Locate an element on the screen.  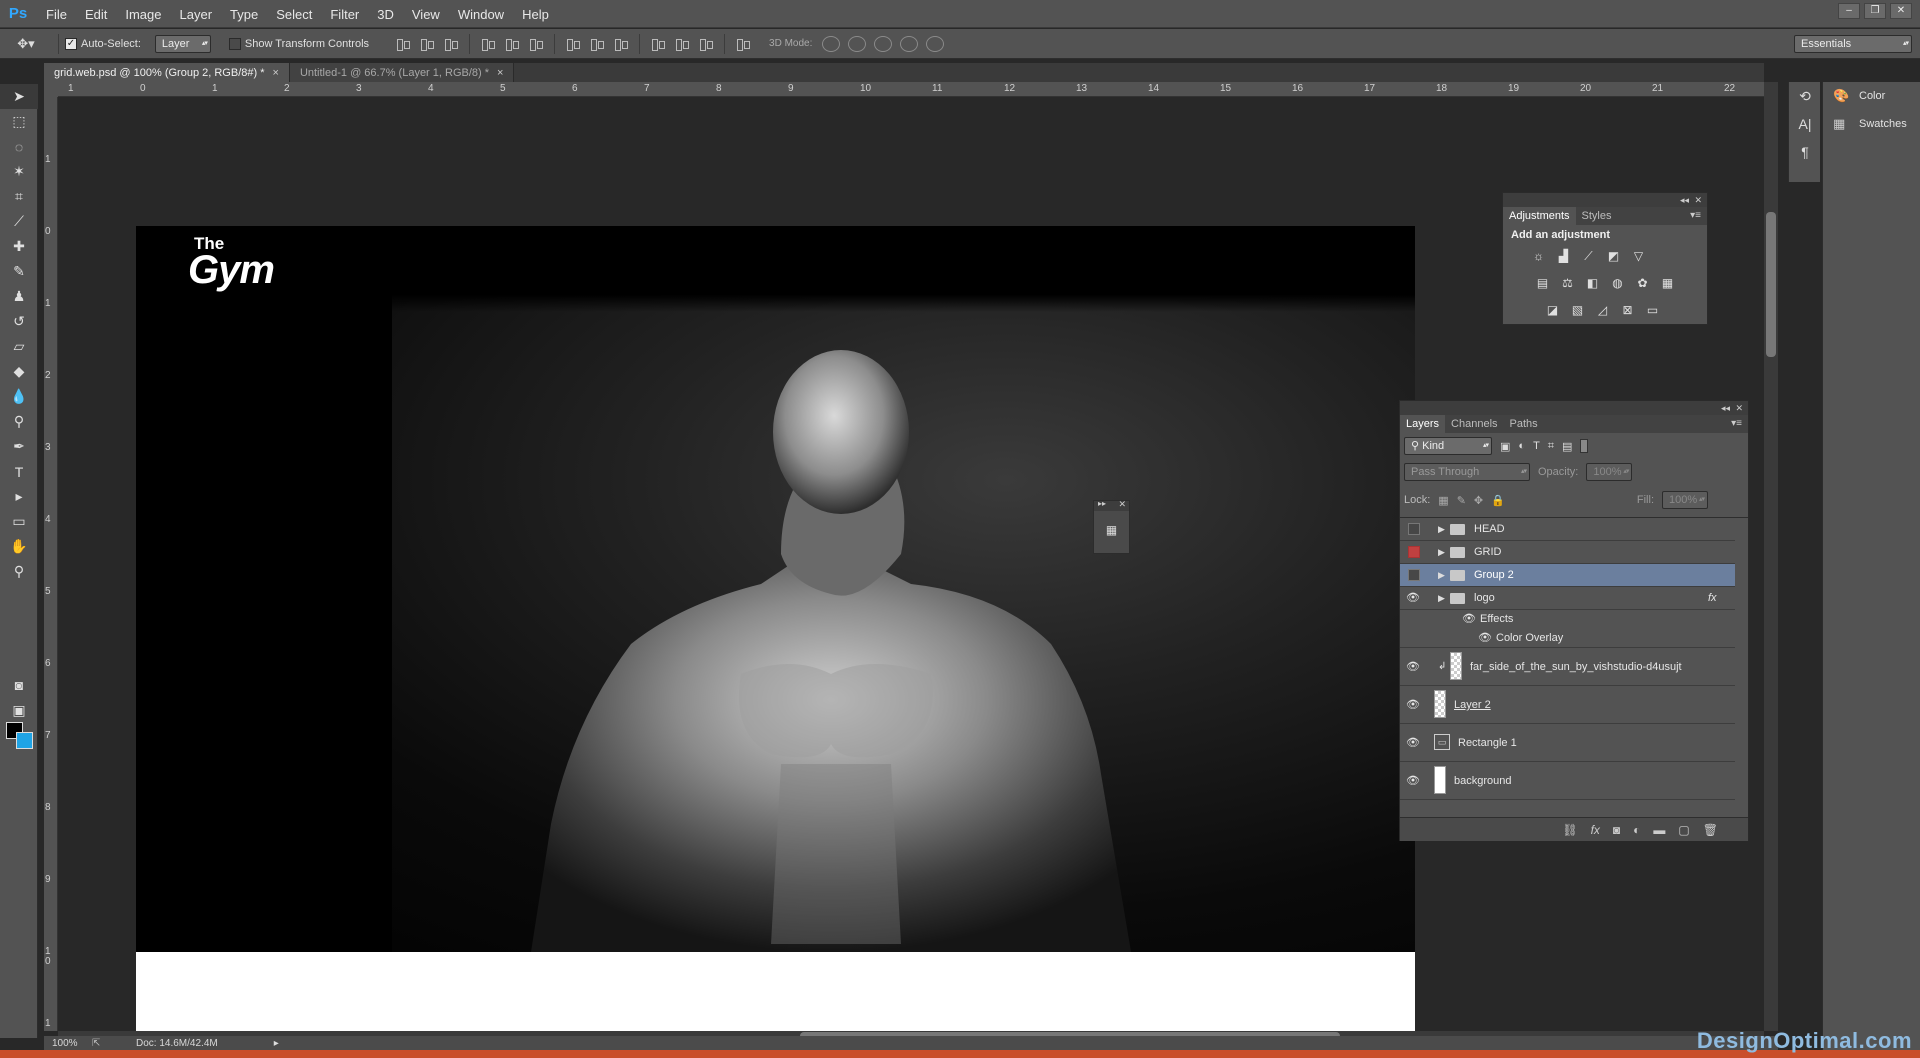
menu-3d: 3D is located at coordinates (385, 14).